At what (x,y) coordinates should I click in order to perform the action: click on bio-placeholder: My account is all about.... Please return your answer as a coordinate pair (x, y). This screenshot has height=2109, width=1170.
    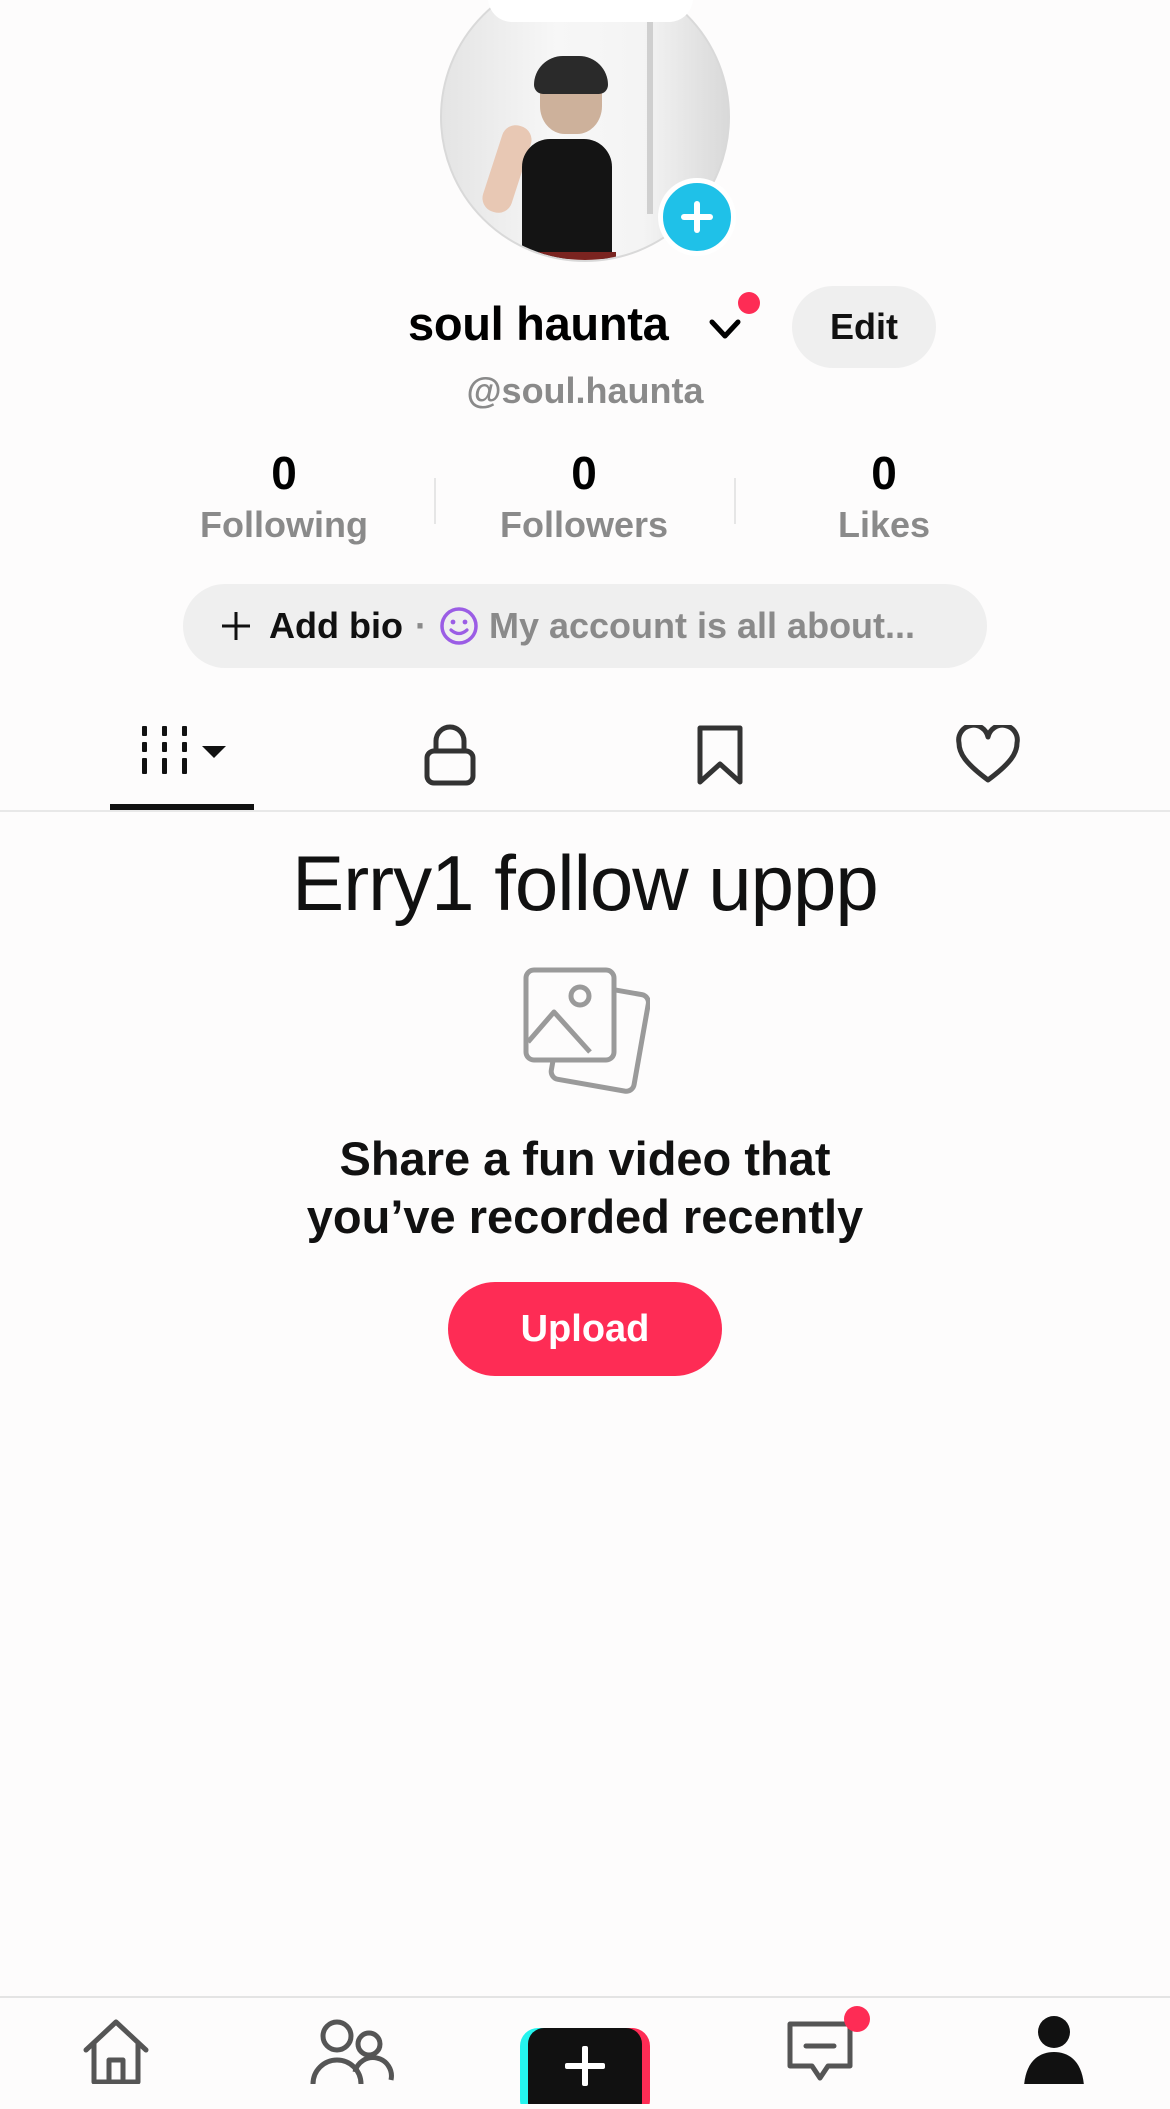
    Looking at the image, I should click on (702, 625).